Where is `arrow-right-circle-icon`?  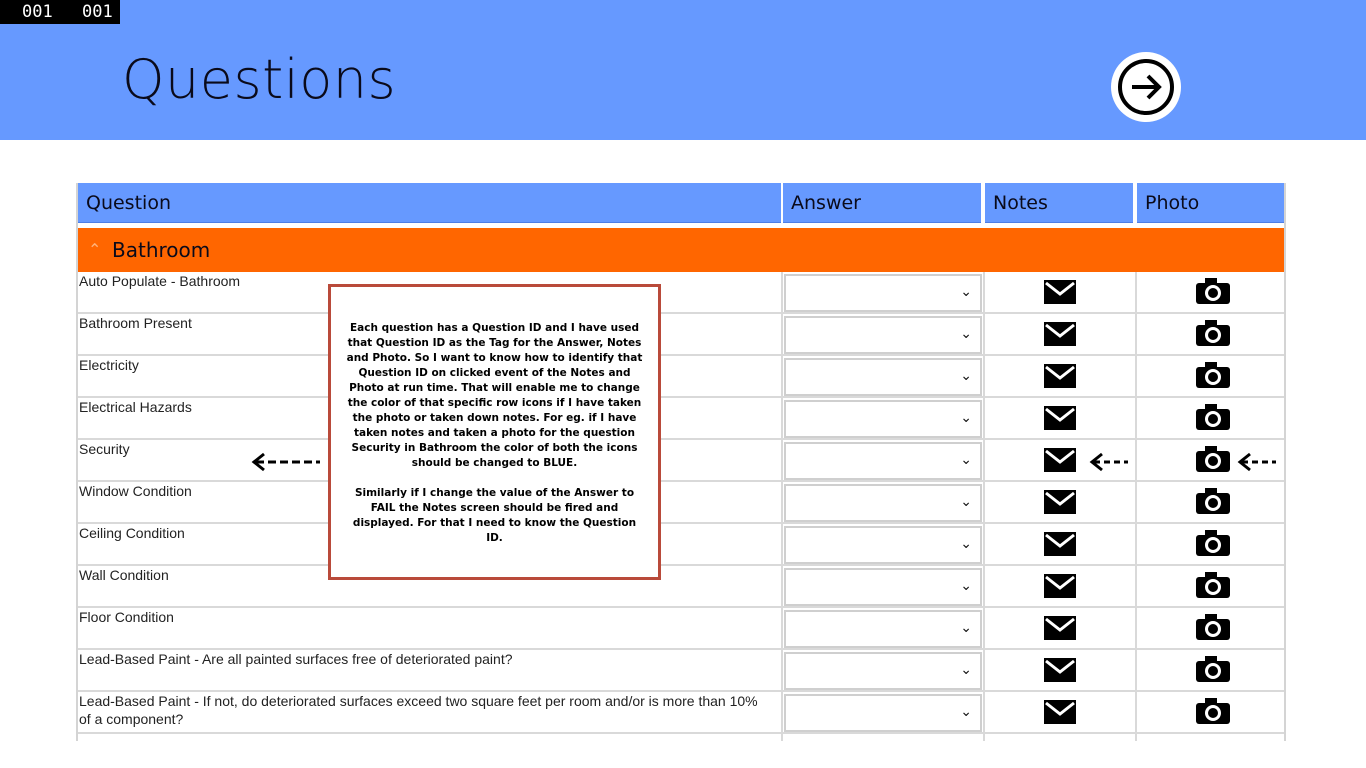
arrow-right-circle-icon is located at coordinates (1146, 87).